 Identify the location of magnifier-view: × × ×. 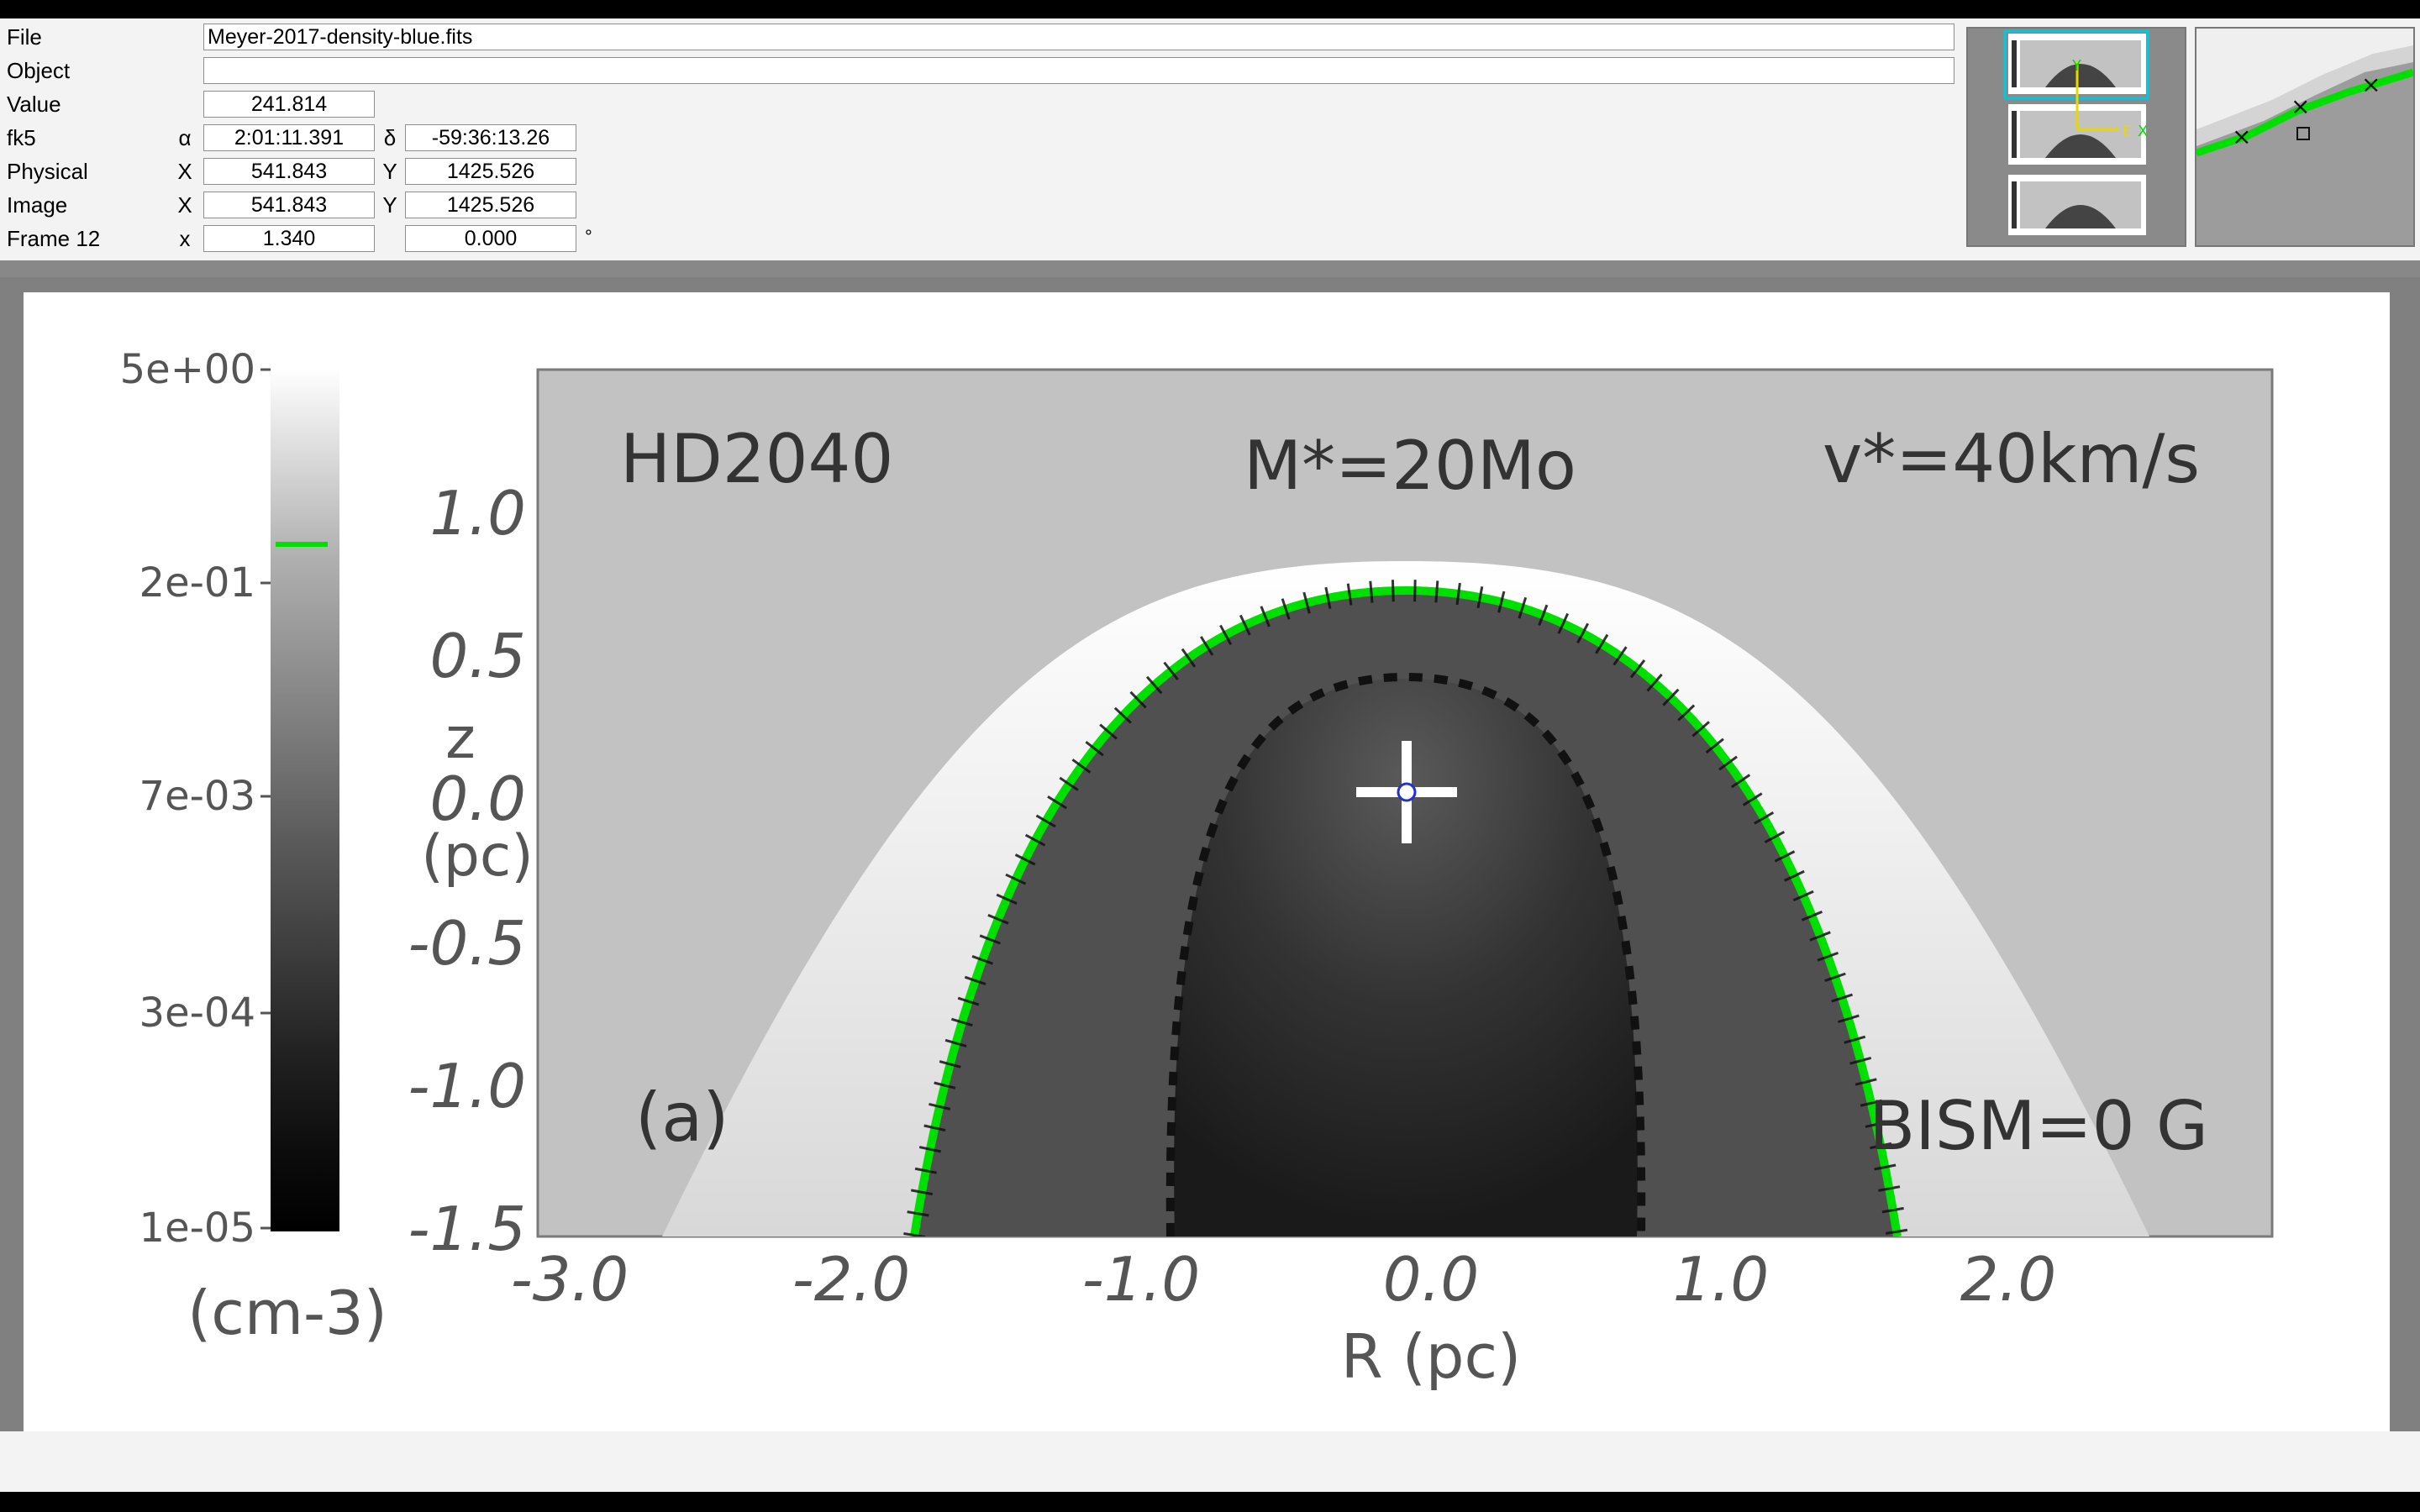
(2304, 137).